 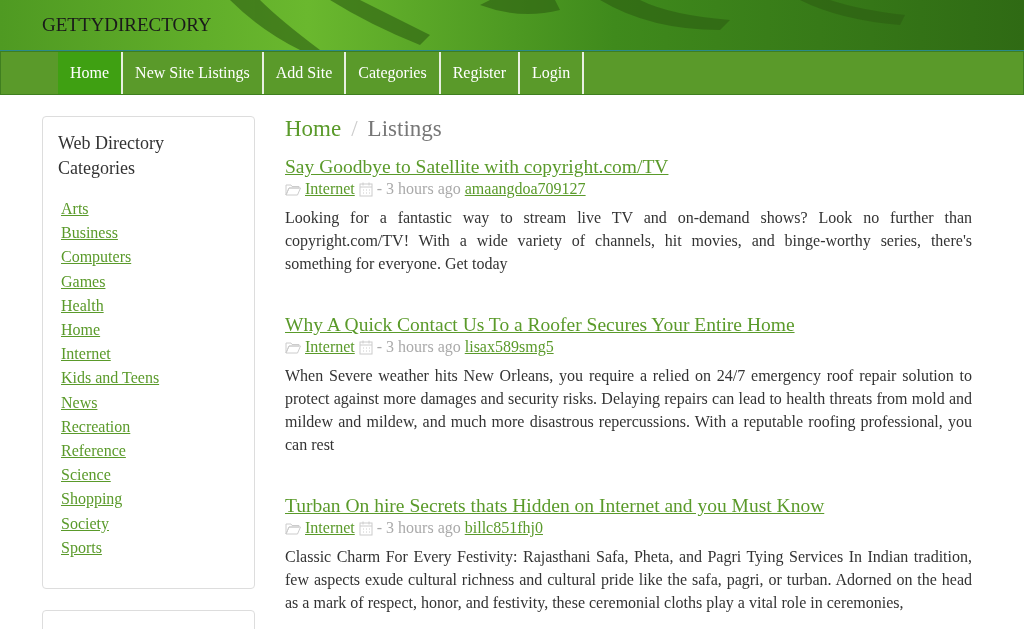 I want to click on category-link: Computers, so click(x=96, y=257).